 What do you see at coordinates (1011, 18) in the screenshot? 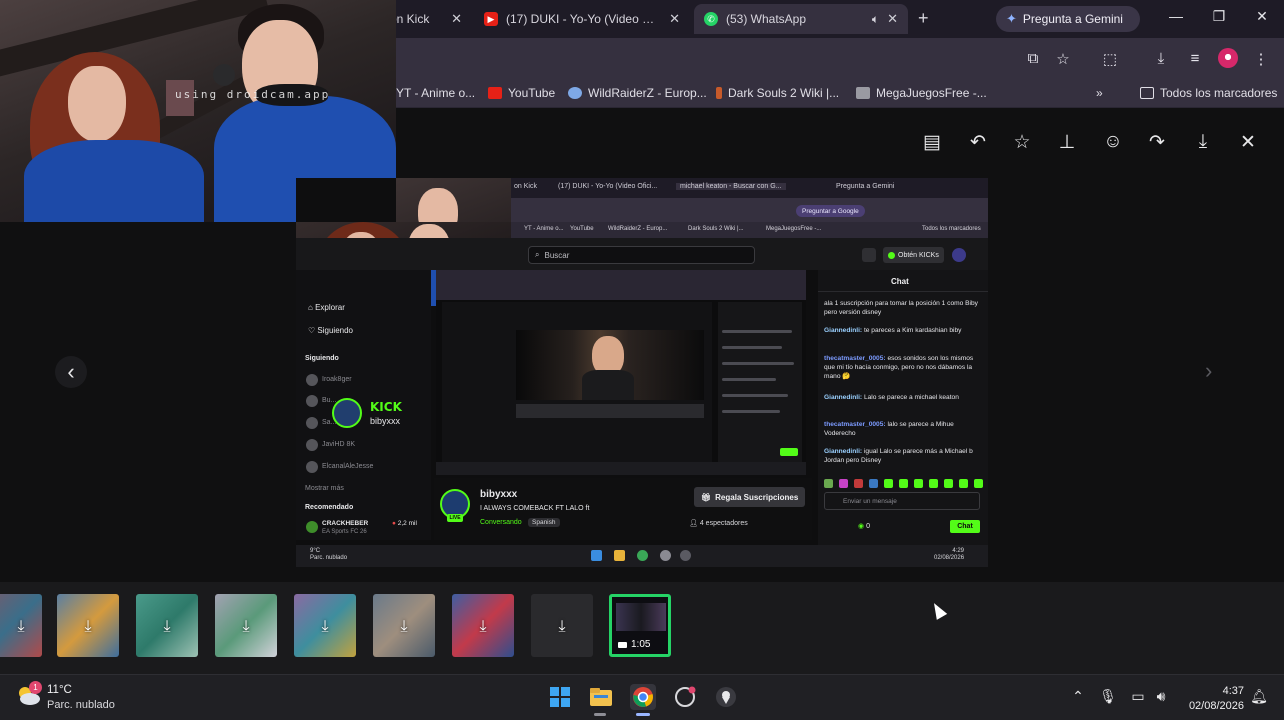
I see `gemini-spark-icon: ✦` at bounding box center [1011, 18].